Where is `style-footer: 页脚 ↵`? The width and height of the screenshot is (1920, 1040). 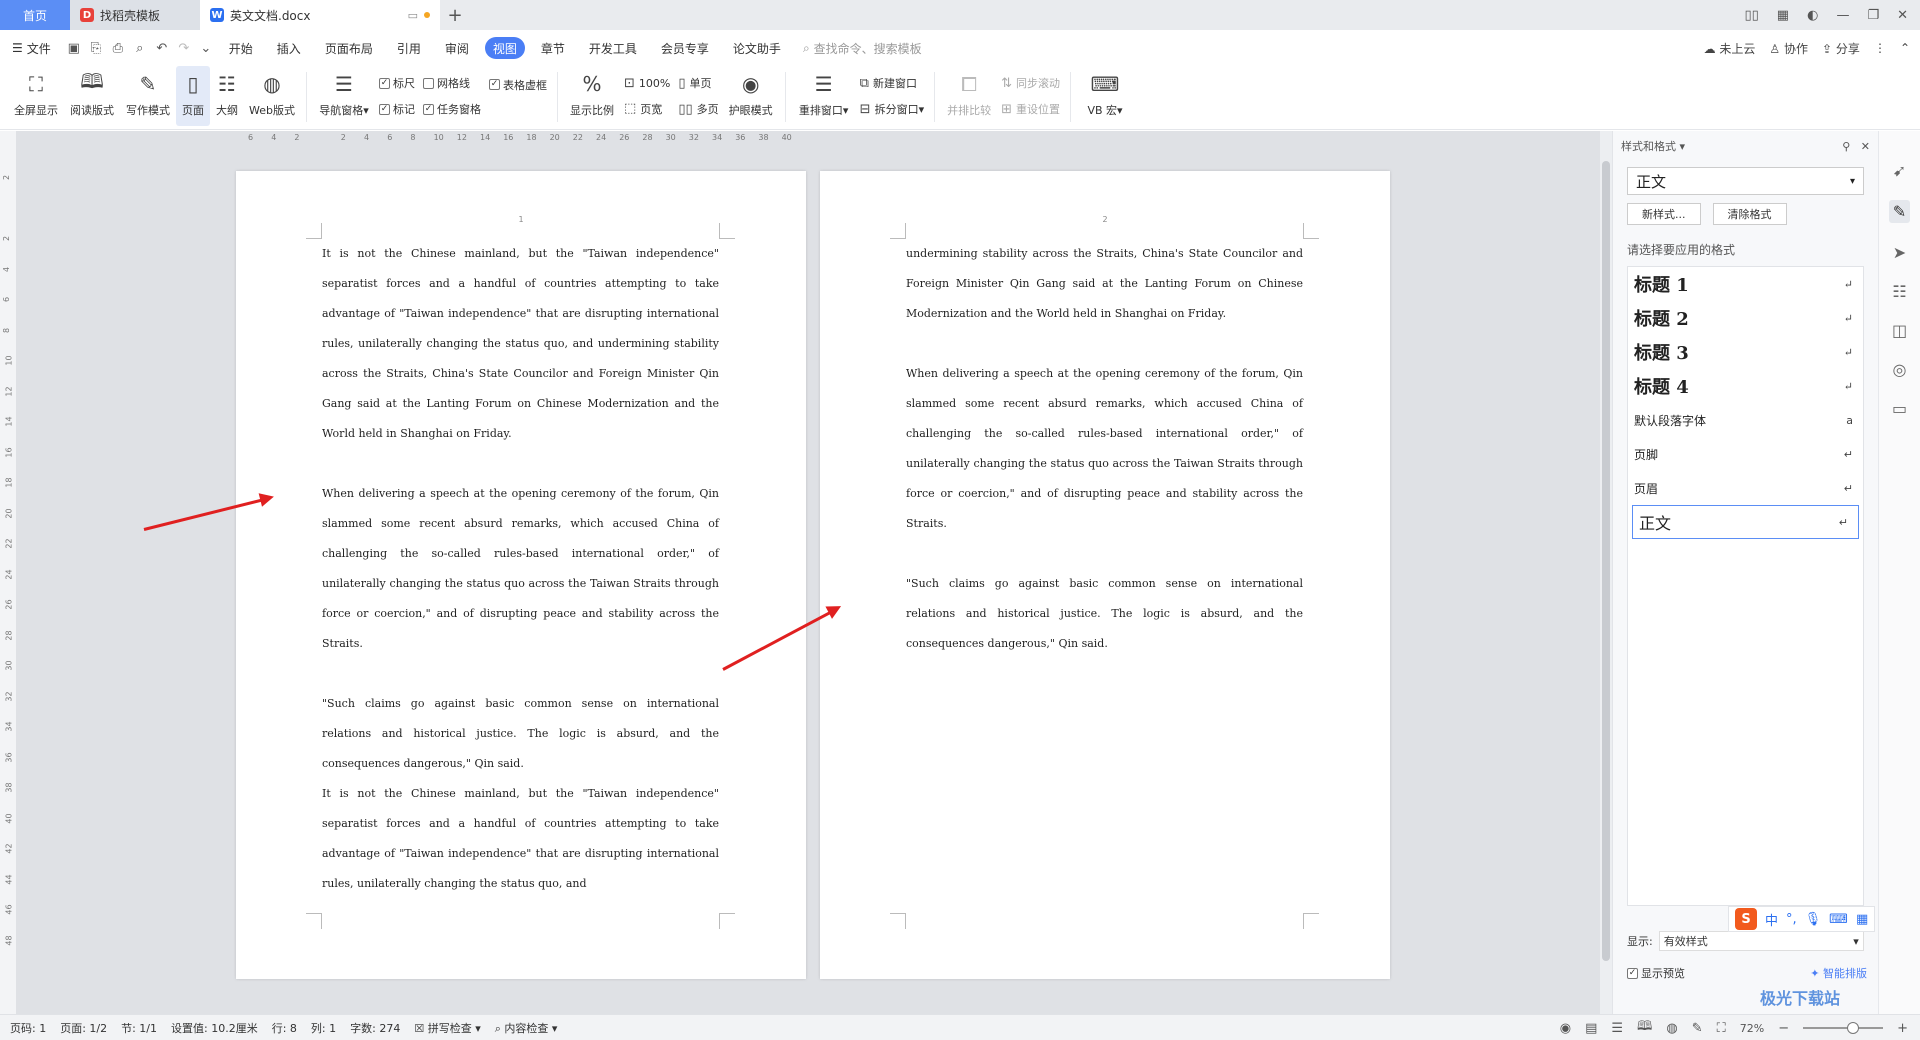
style-footer: 页脚 ↵ is located at coordinates (1745, 454).